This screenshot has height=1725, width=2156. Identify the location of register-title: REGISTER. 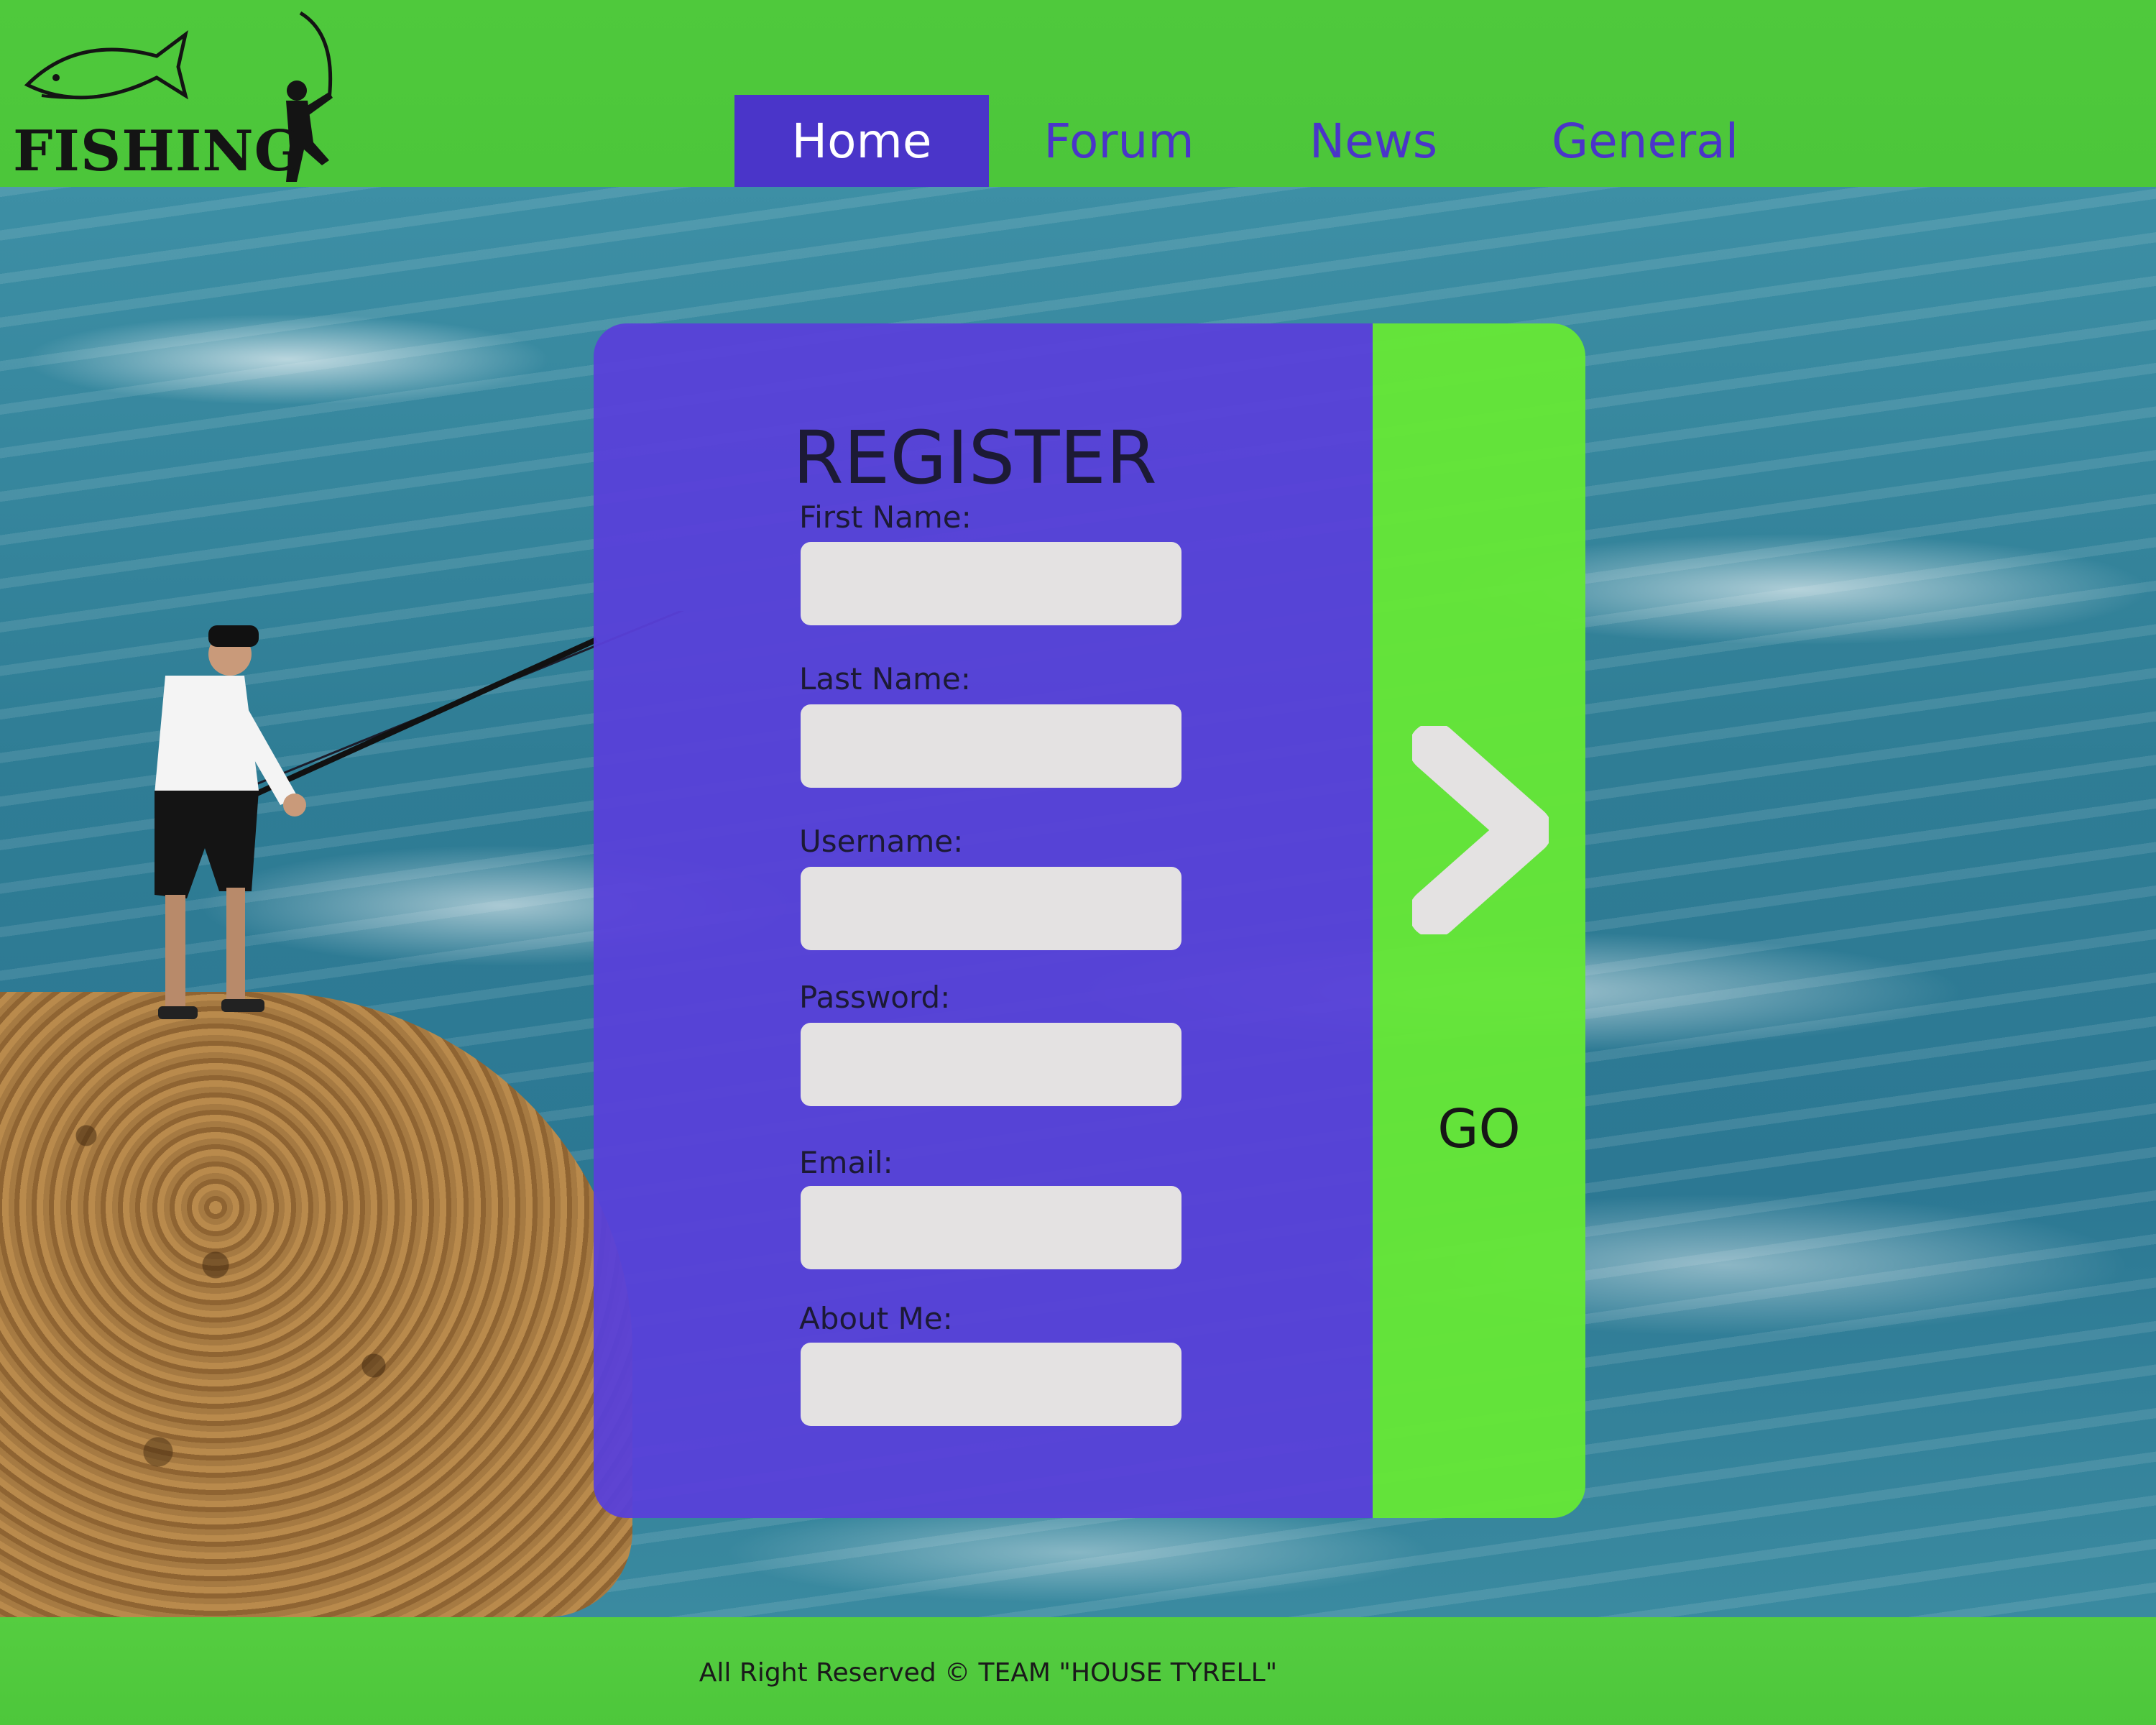
(975, 458).